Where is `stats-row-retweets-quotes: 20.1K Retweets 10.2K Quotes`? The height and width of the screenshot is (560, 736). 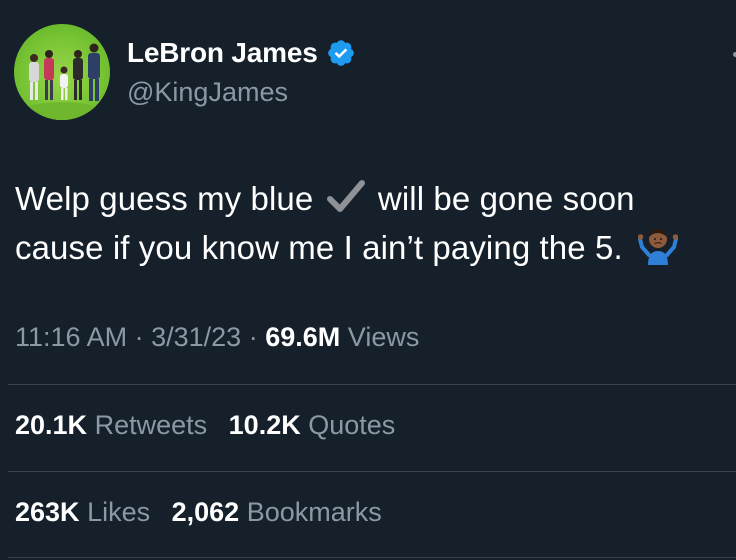 stats-row-retweets-quotes: 20.1K Retweets 10.2K Quotes is located at coordinates (212, 425).